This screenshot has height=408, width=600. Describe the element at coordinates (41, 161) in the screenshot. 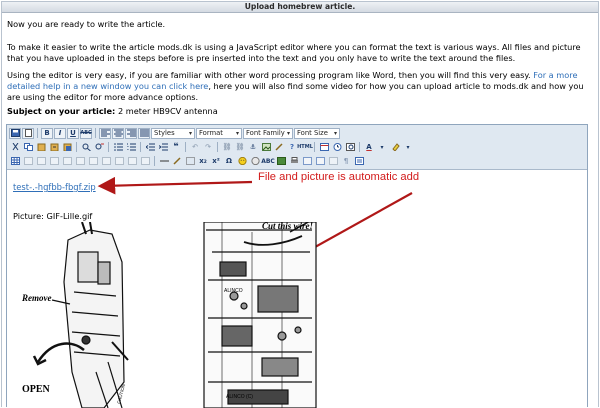

I see `cell-properties-icon` at that location.